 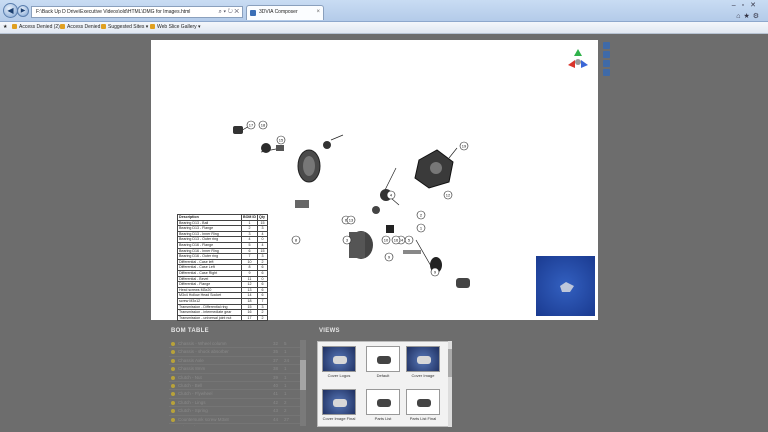 What do you see at coordinates (749, 16) in the screenshot?
I see `toolbar-icons: ⌂★⚙` at bounding box center [749, 16].